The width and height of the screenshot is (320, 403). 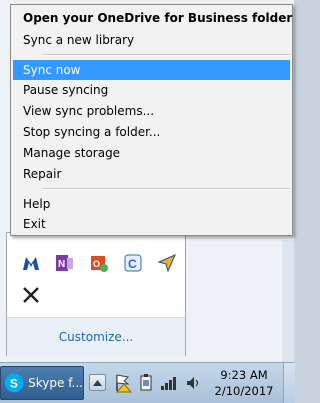 I want to click on show-hidden-icons-button, so click(x=97, y=382).